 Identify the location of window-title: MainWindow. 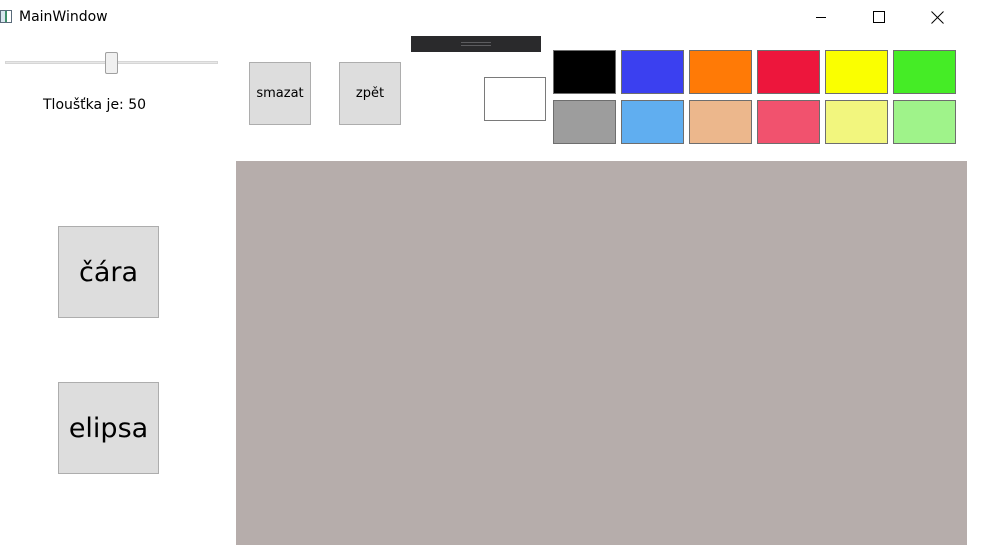
(63, 17).